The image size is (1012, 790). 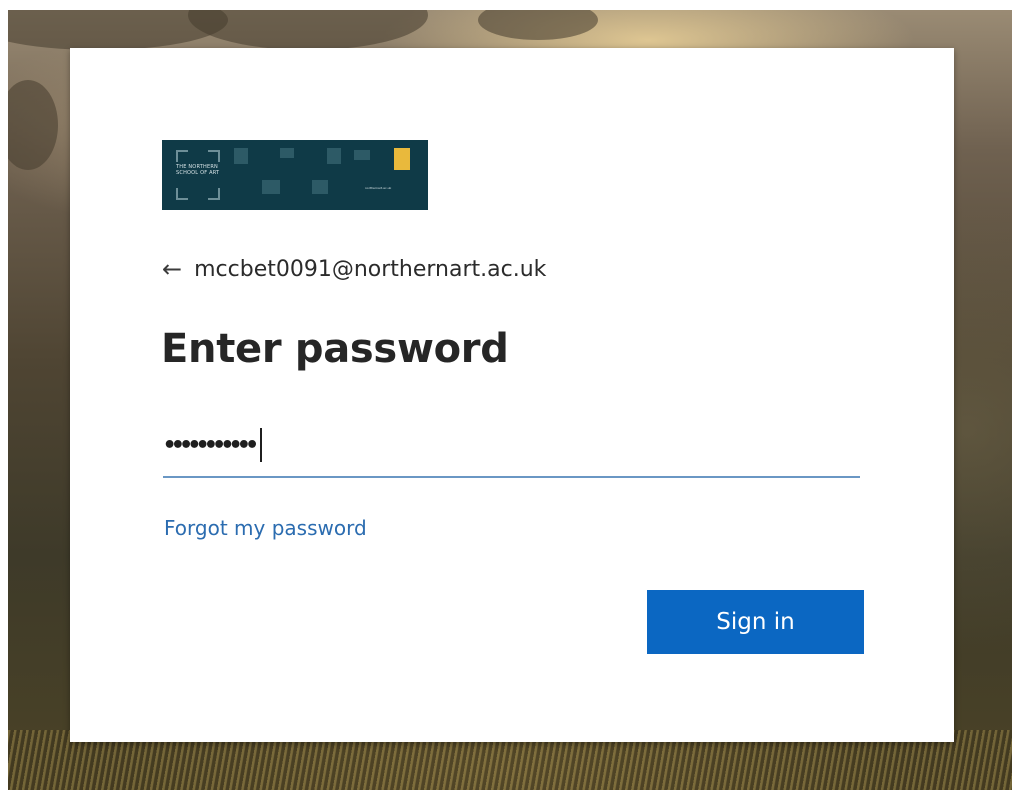 What do you see at coordinates (172, 269) in the screenshot?
I see `back-arrow-icon: ←` at bounding box center [172, 269].